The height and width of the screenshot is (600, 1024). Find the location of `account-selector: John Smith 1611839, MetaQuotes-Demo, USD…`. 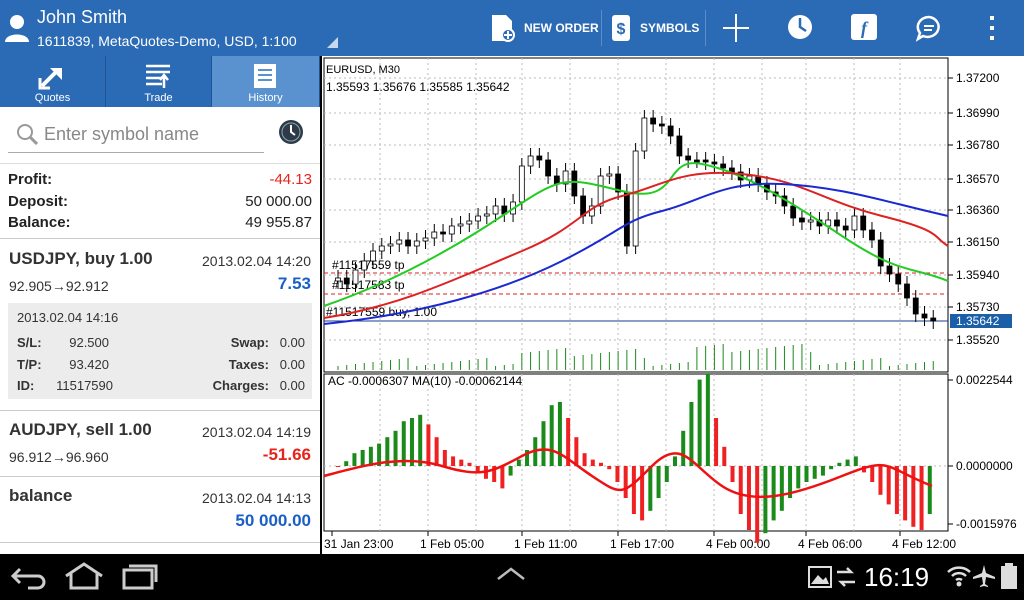

account-selector: John Smith 1611839, MetaQuotes-Demo, USD… is located at coordinates (161, 28).